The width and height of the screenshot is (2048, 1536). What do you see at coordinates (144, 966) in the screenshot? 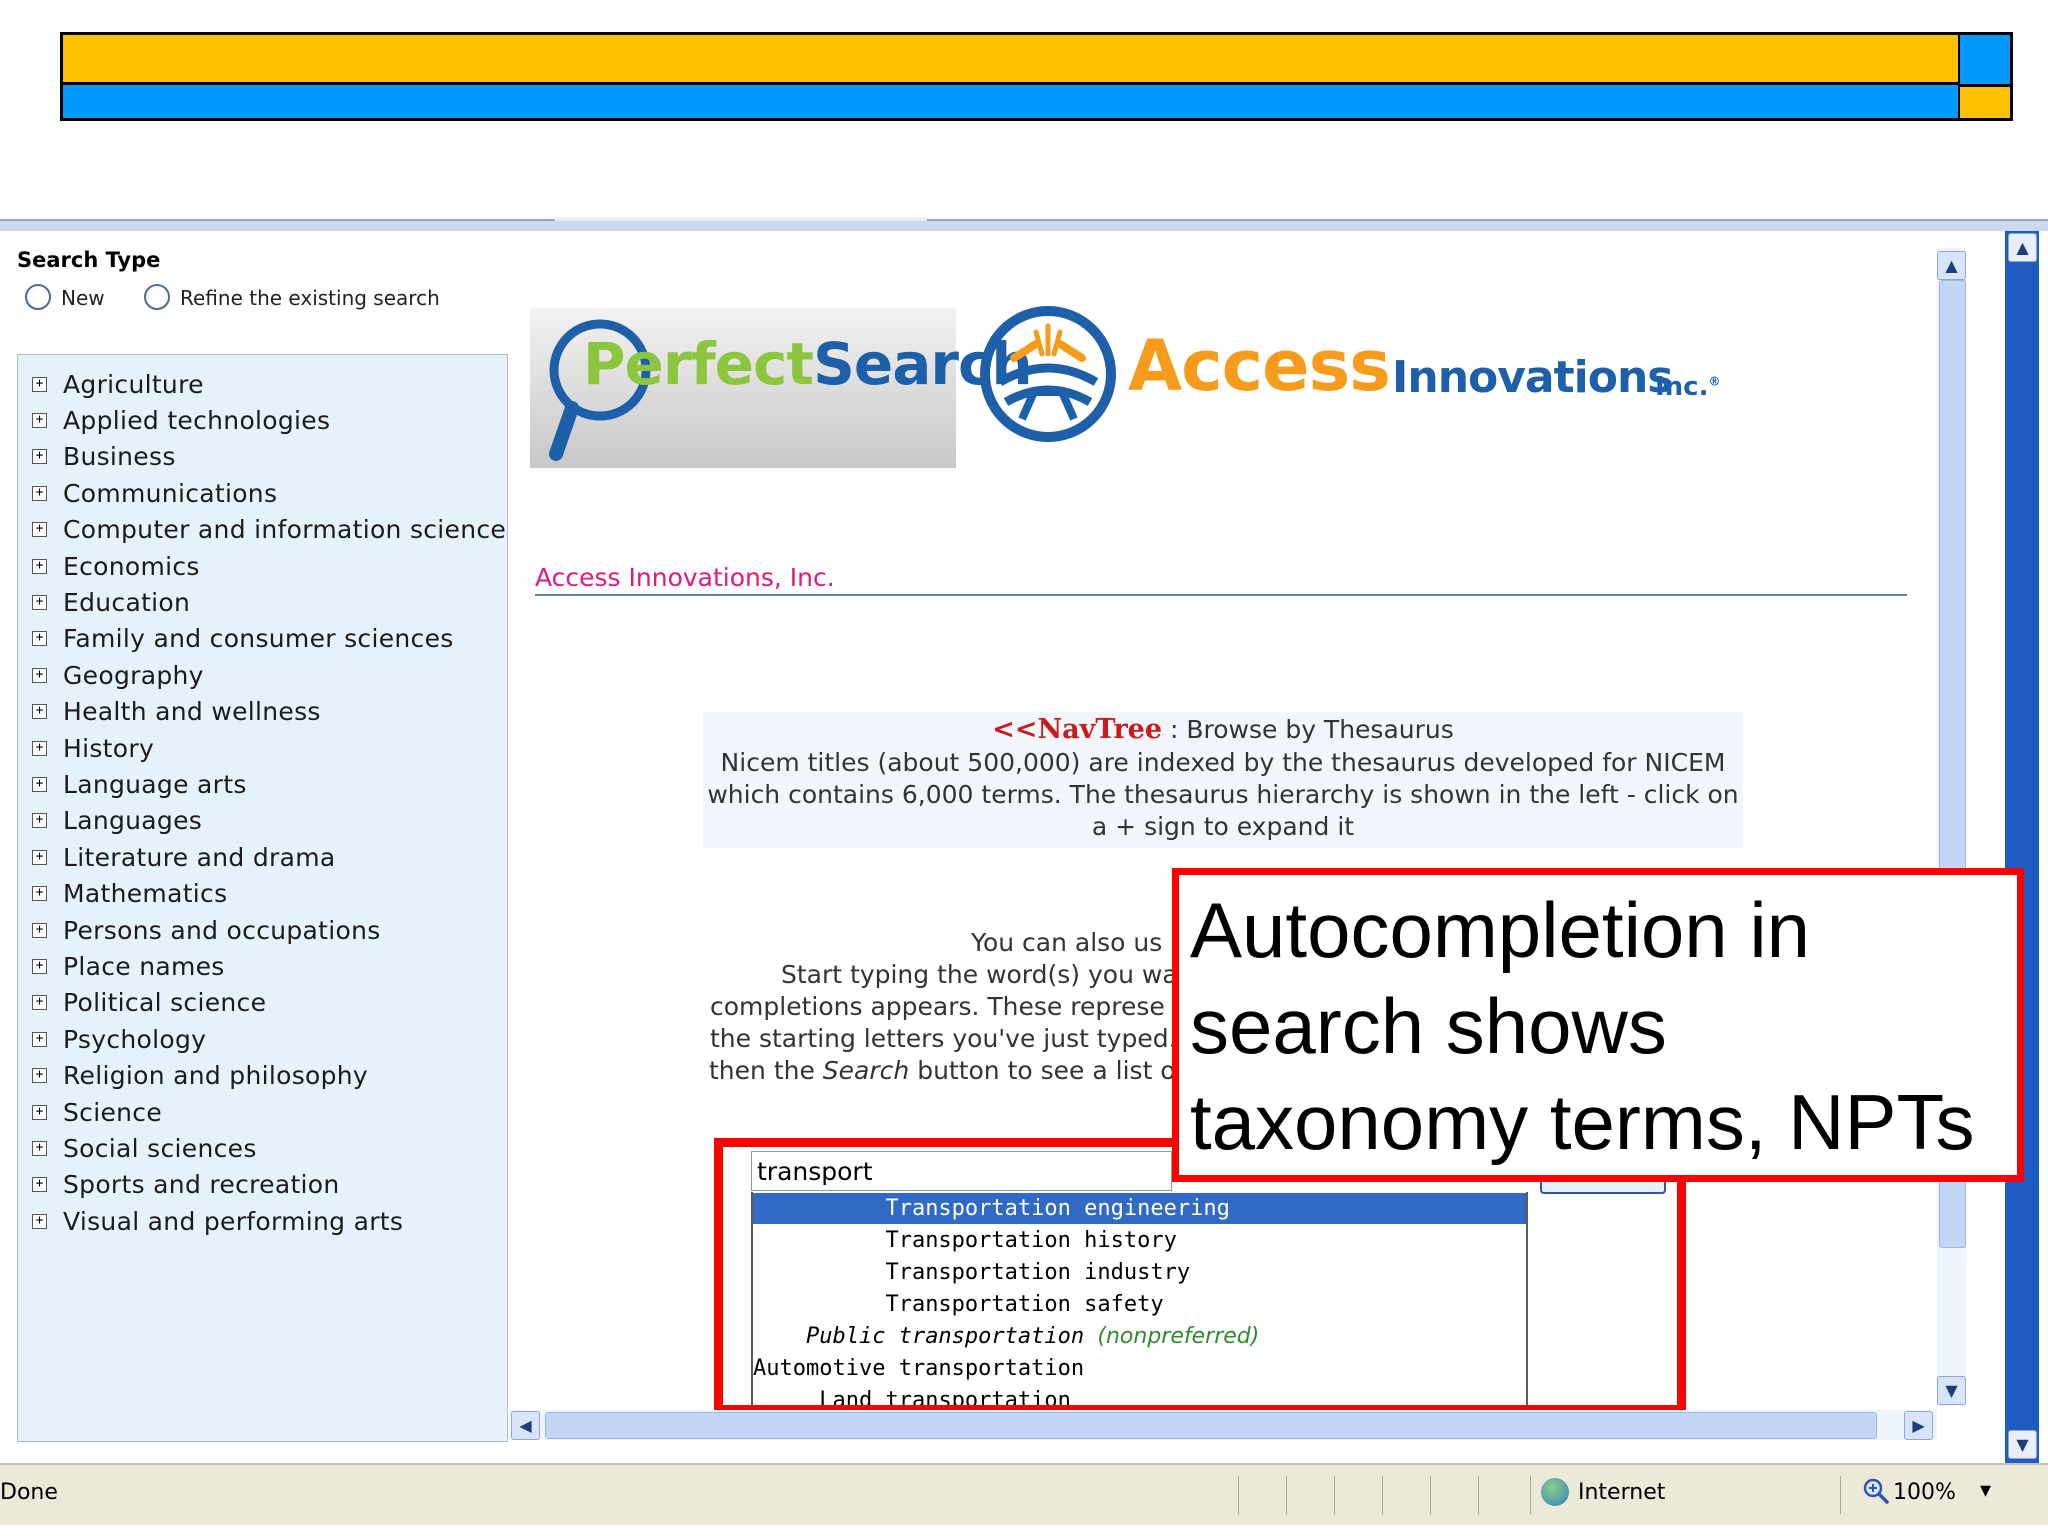
I see `tree-item-label: Place names` at bounding box center [144, 966].